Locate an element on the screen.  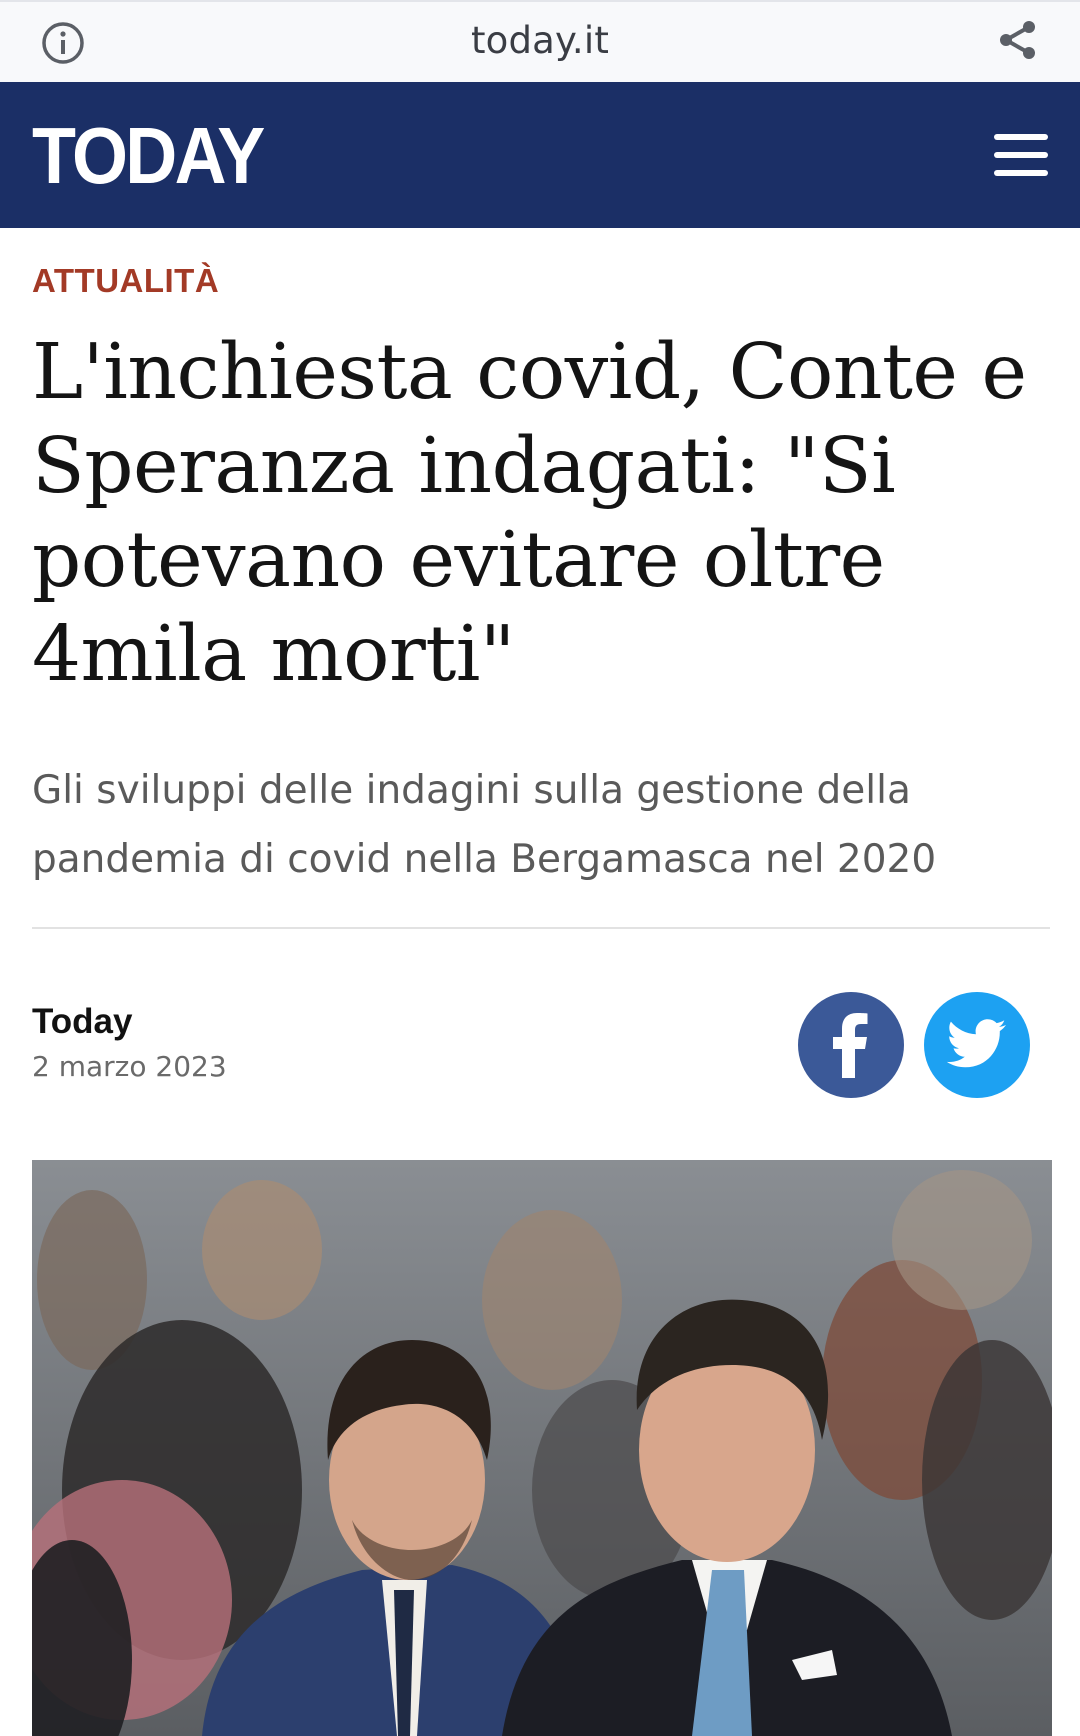
hamburger-menu-icon is located at coordinates (1021, 155).